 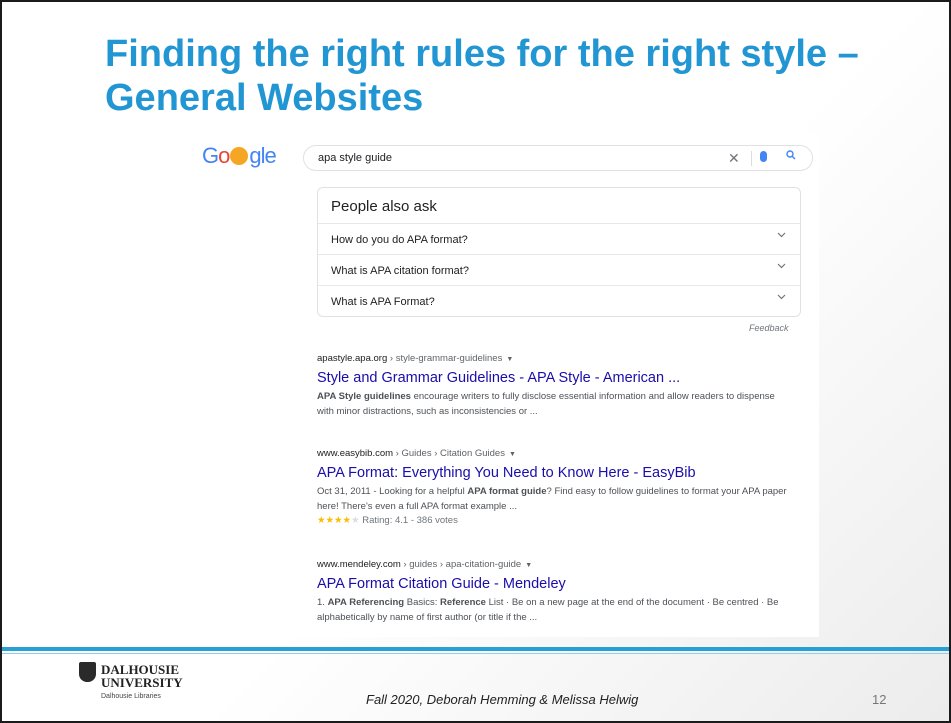 What do you see at coordinates (507, 491) in the screenshot?
I see `snippet-highlight: APA format guide` at bounding box center [507, 491].